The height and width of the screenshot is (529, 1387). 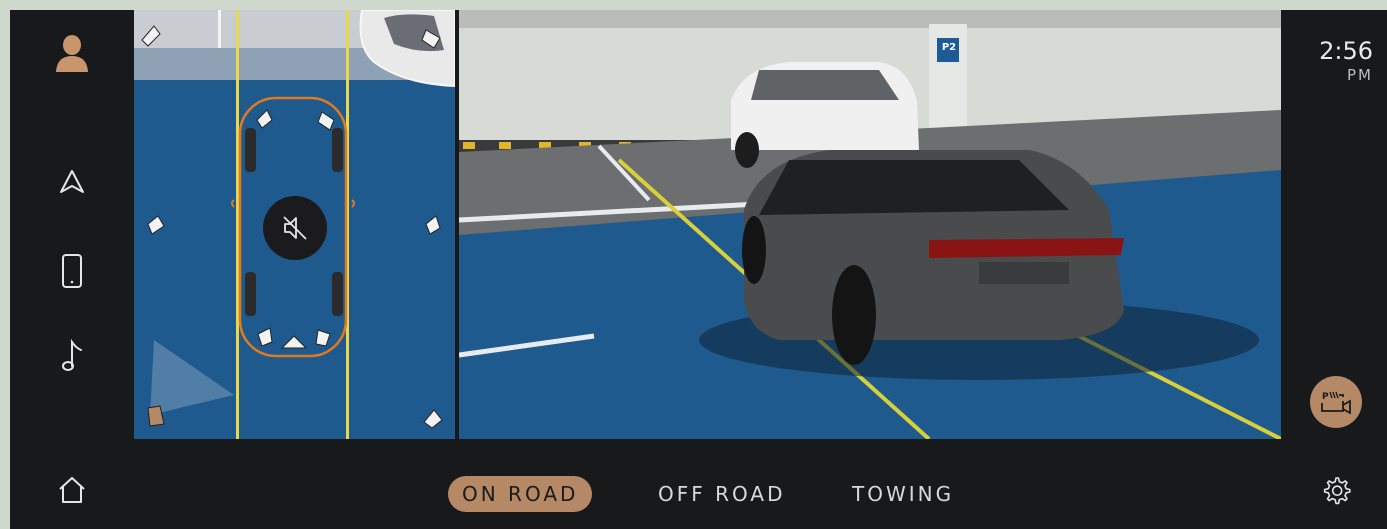 What do you see at coordinates (903, 494) in the screenshot?
I see `mode-towing: TOWING` at bounding box center [903, 494].